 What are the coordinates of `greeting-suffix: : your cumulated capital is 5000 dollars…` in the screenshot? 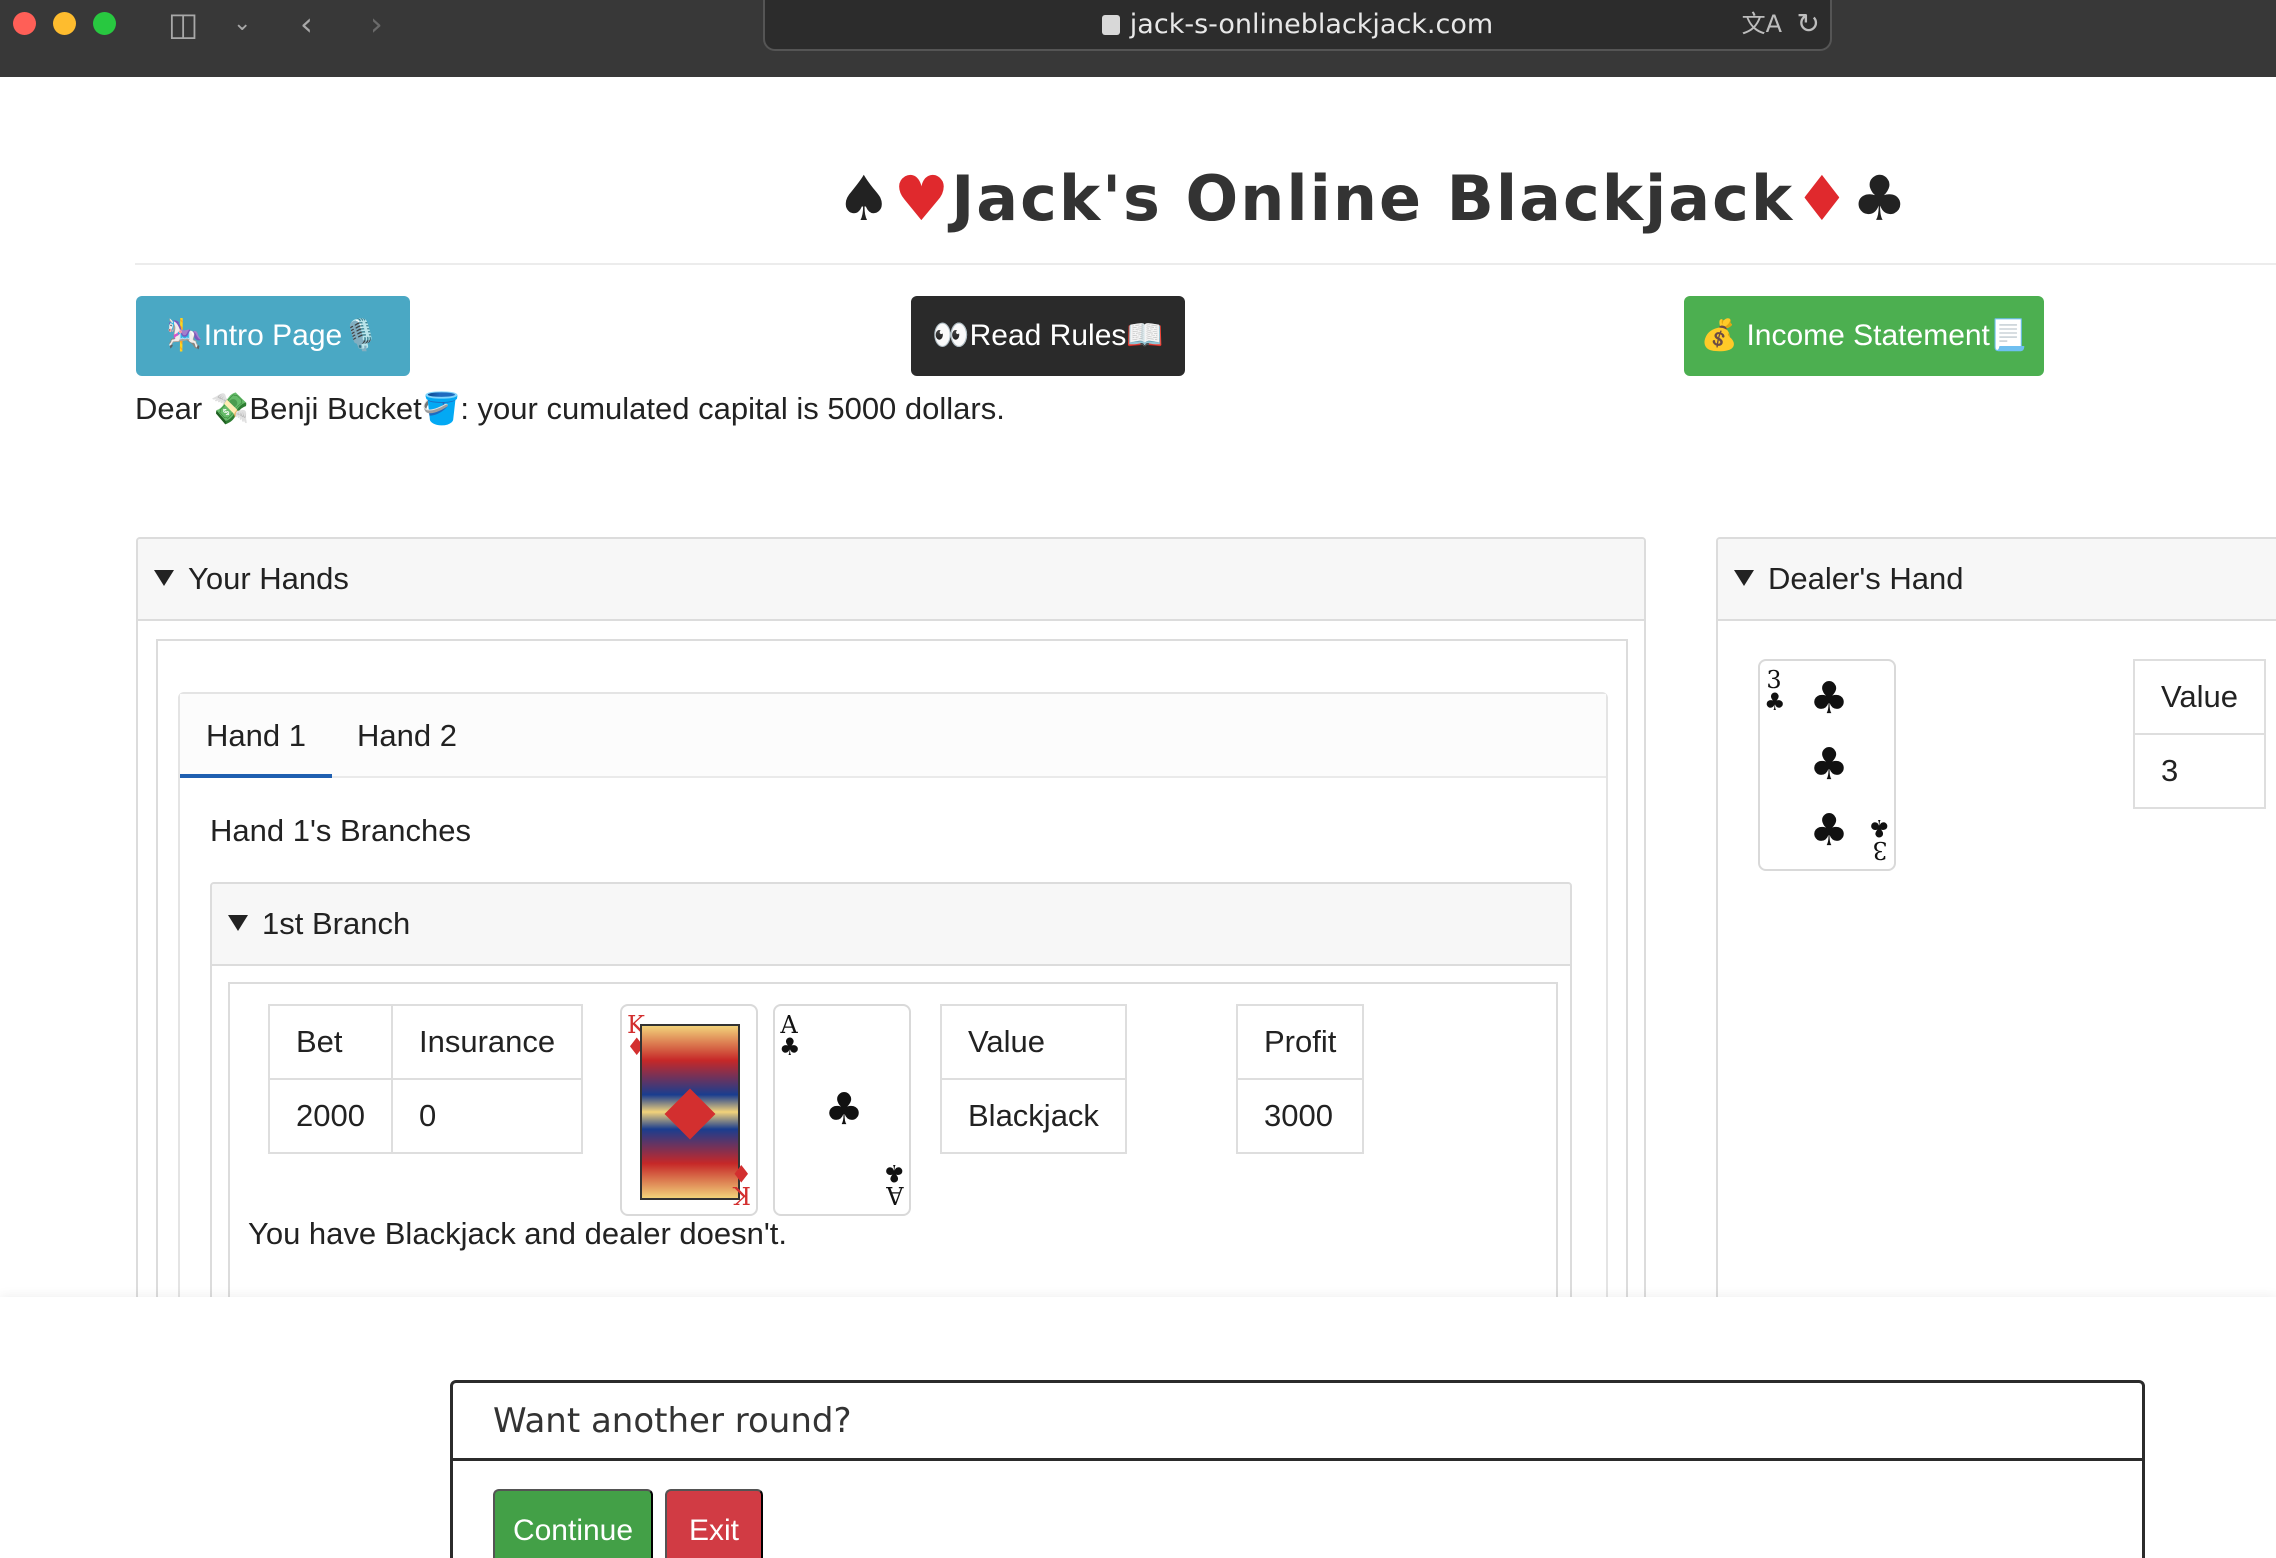 It's located at (732, 408).